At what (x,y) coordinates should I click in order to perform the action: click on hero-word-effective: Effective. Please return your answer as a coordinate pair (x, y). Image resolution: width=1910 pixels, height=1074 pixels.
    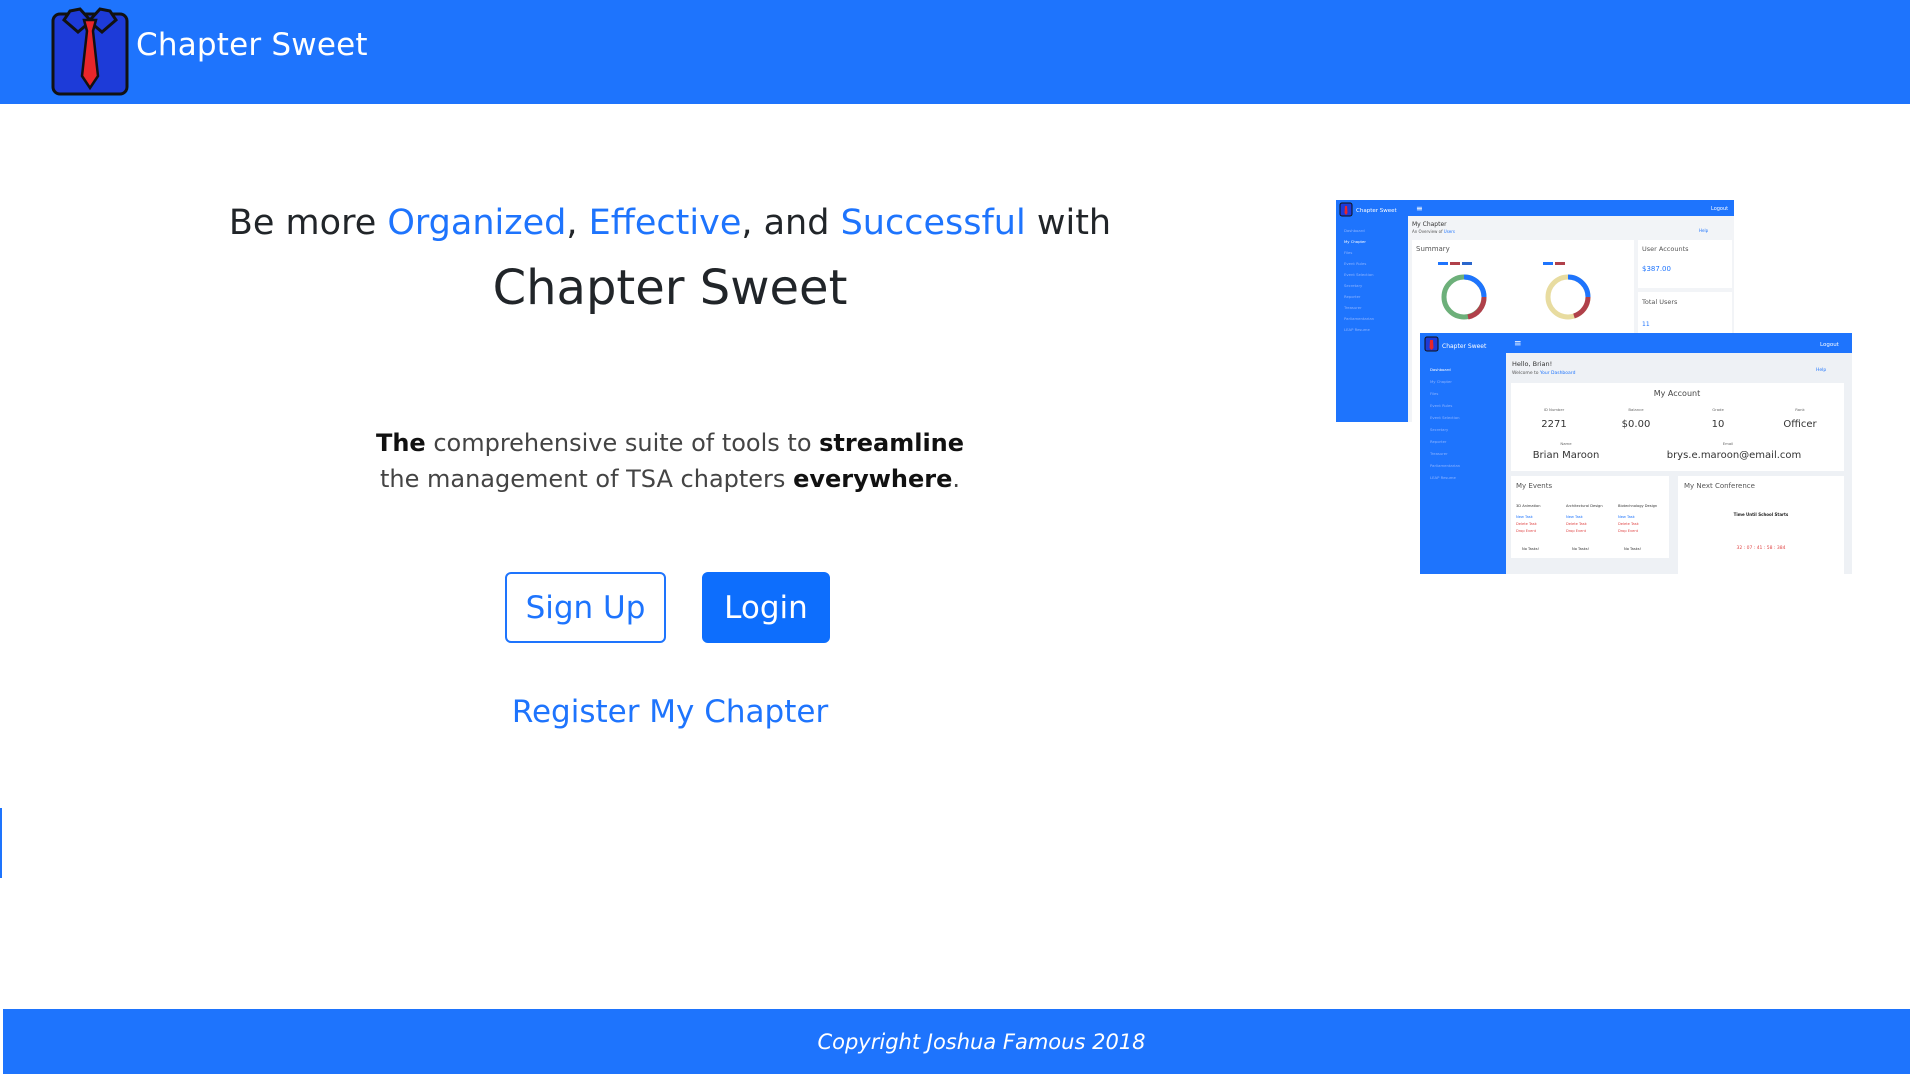
    Looking at the image, I should click on (665, 223).